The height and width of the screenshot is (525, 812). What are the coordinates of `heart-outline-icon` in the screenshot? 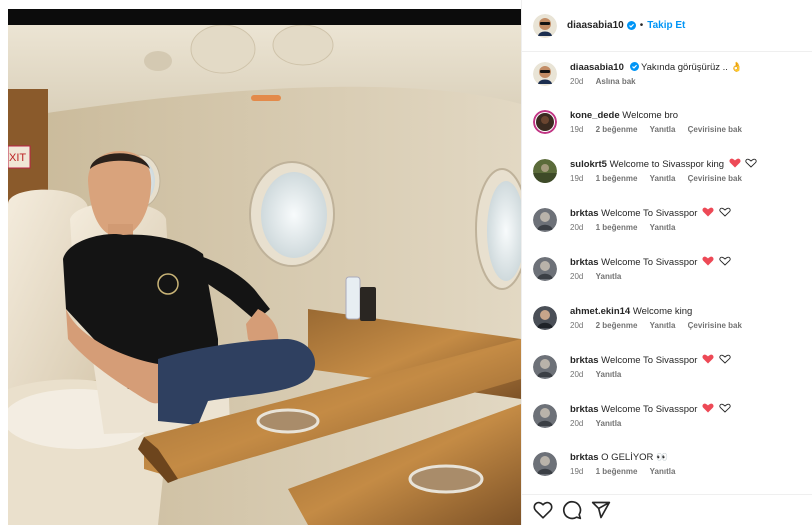 It's located at (543, 510).